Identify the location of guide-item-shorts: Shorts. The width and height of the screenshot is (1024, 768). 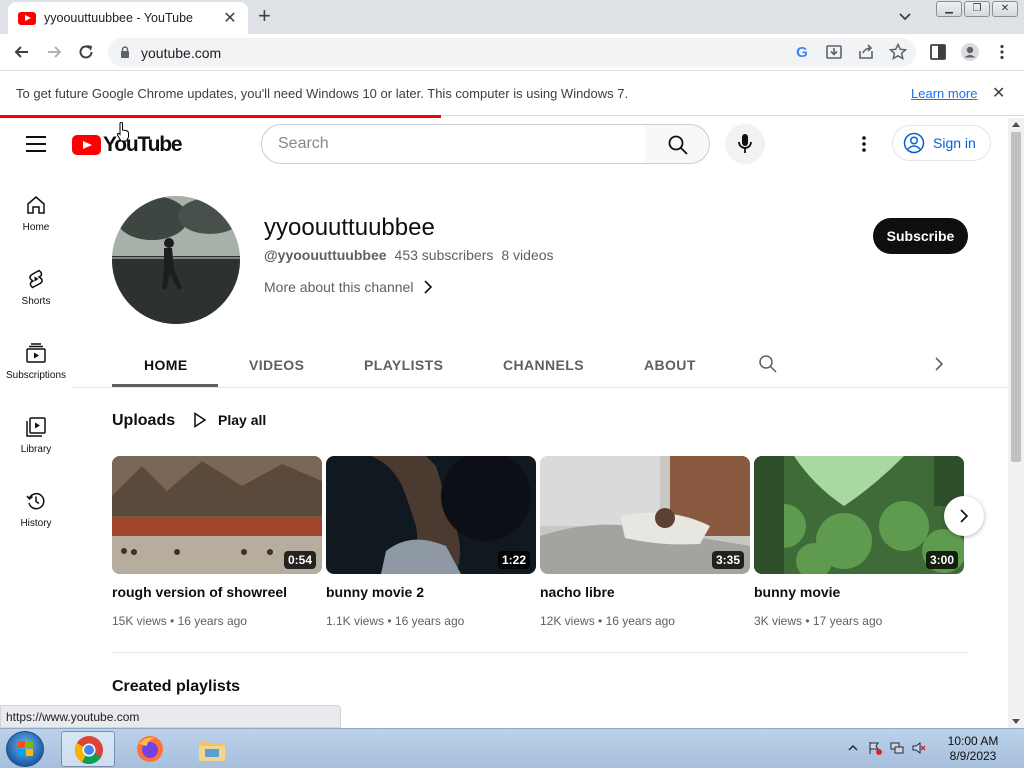
(36, 287).